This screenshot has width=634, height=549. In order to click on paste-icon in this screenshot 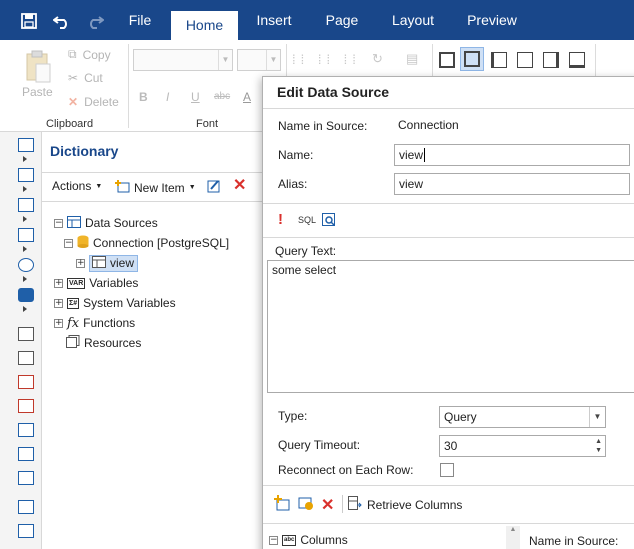, I will do `click(38, 68)`.